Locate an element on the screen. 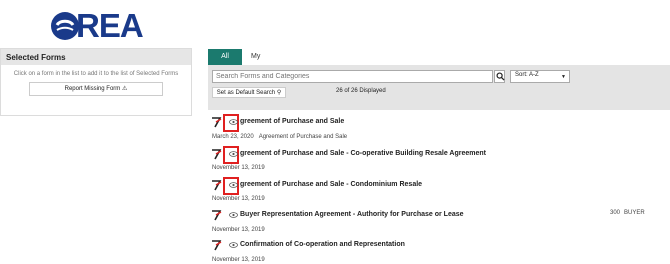 This screenshot has width=670, height=264. set-default-search-button: Set as Default Search ⚲ is located at coordinates (249, 92).